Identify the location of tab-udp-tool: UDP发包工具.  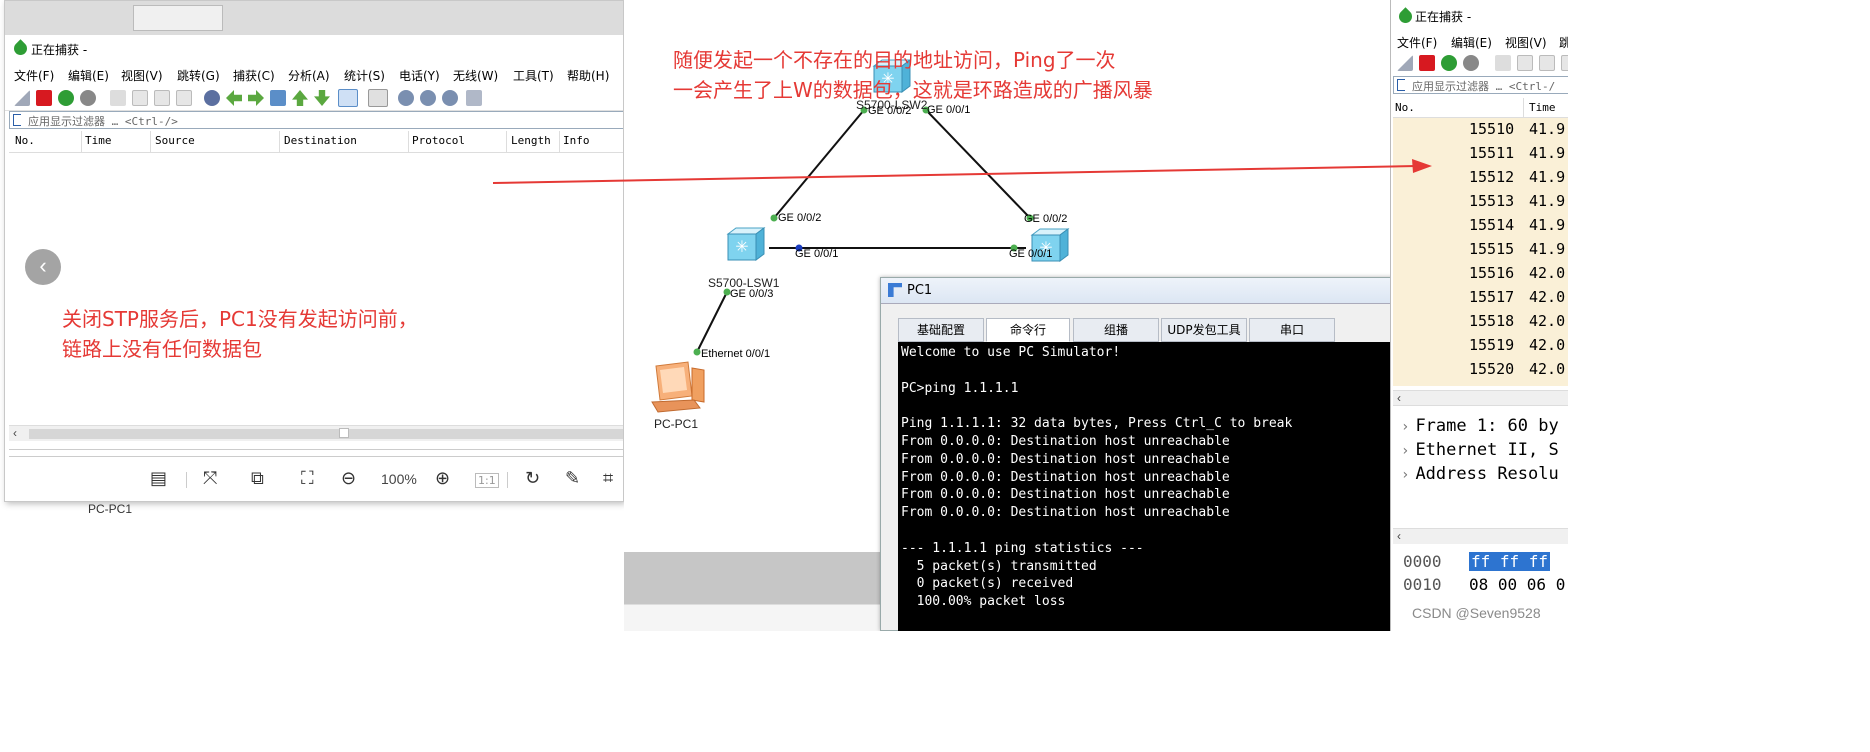
(1204, 330).